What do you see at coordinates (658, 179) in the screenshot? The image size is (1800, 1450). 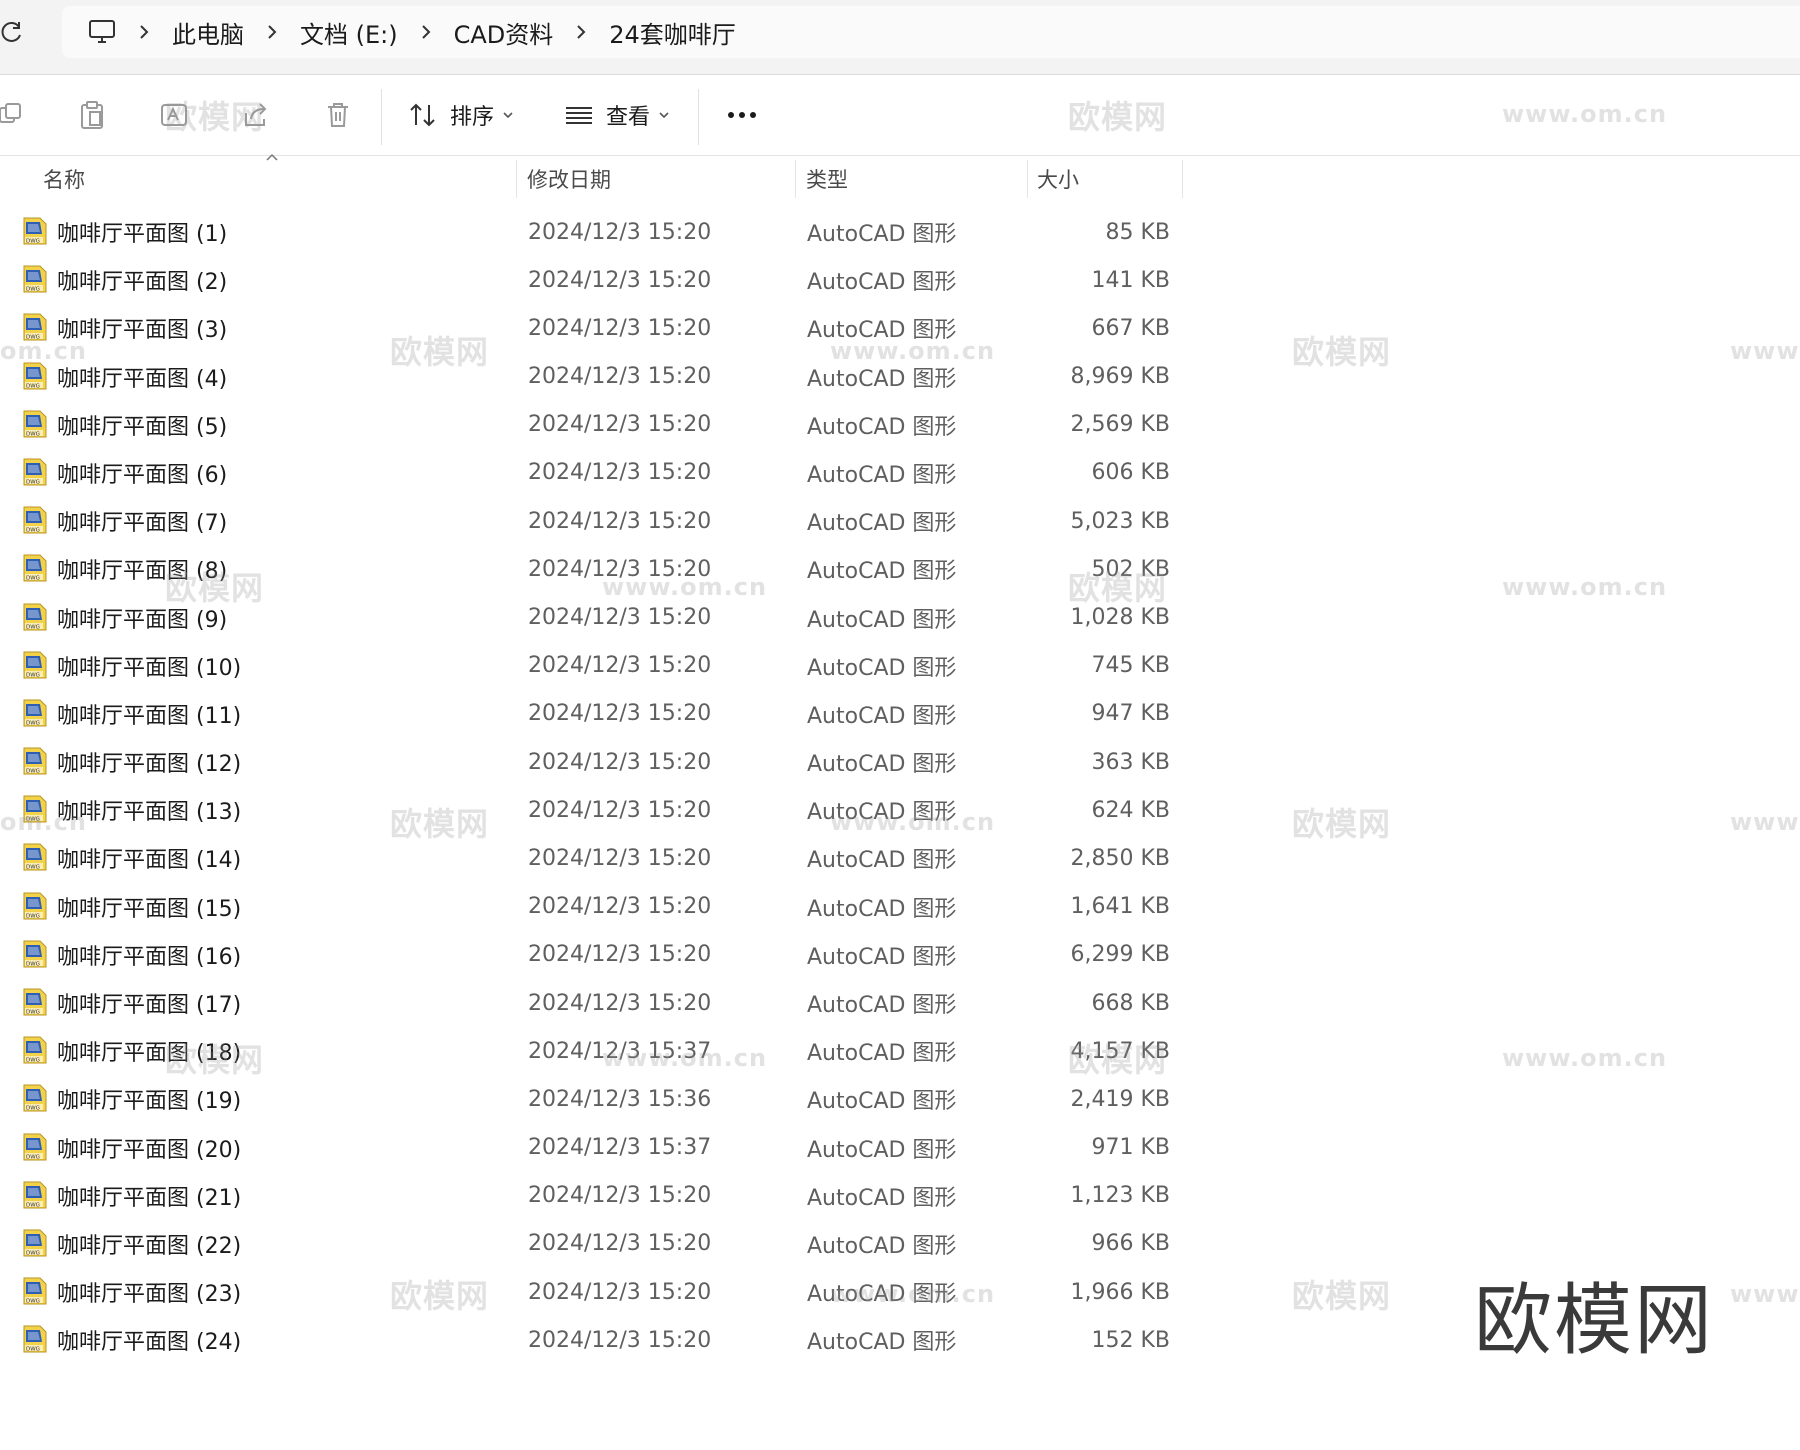 I see `column-header-date: 修改日期` at bounding box center [658, 179].